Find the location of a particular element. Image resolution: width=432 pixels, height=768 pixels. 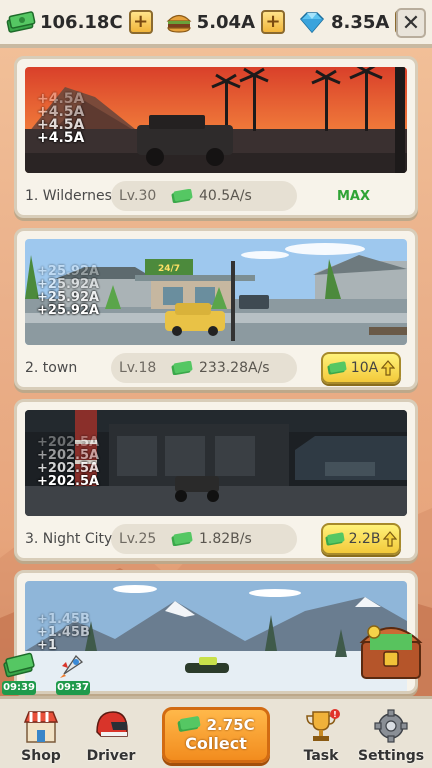

collect-button: 2.75C Collect is located at coordinates (216, 735).